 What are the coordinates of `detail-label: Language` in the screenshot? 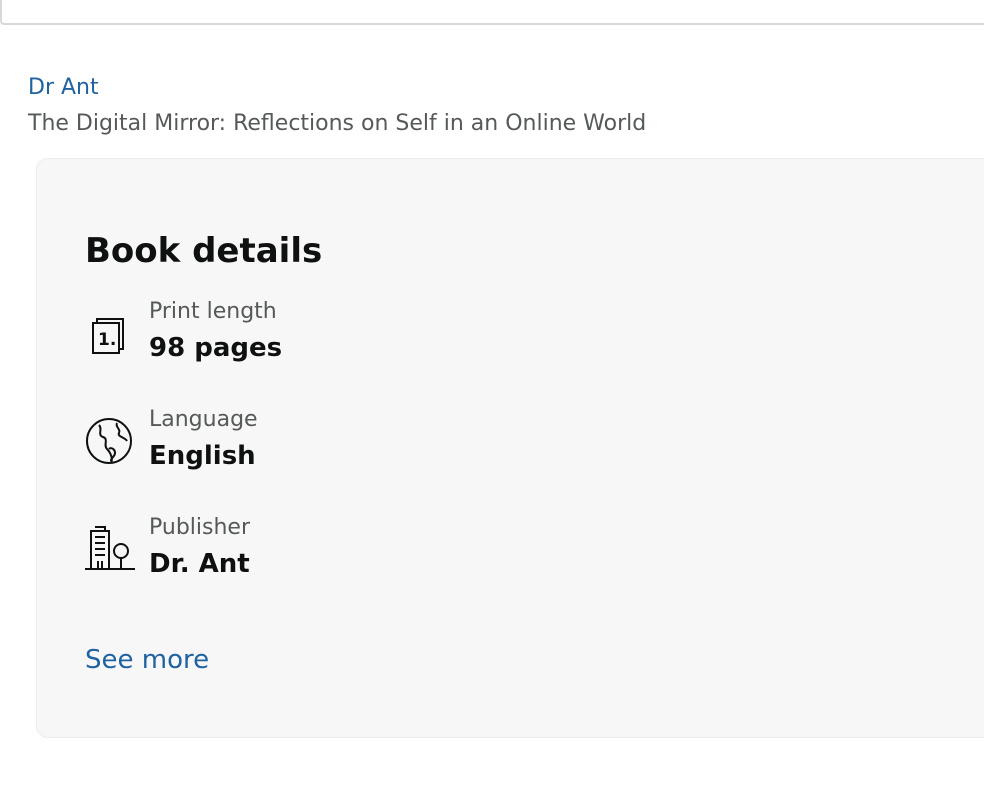 It's located at (203, 419).